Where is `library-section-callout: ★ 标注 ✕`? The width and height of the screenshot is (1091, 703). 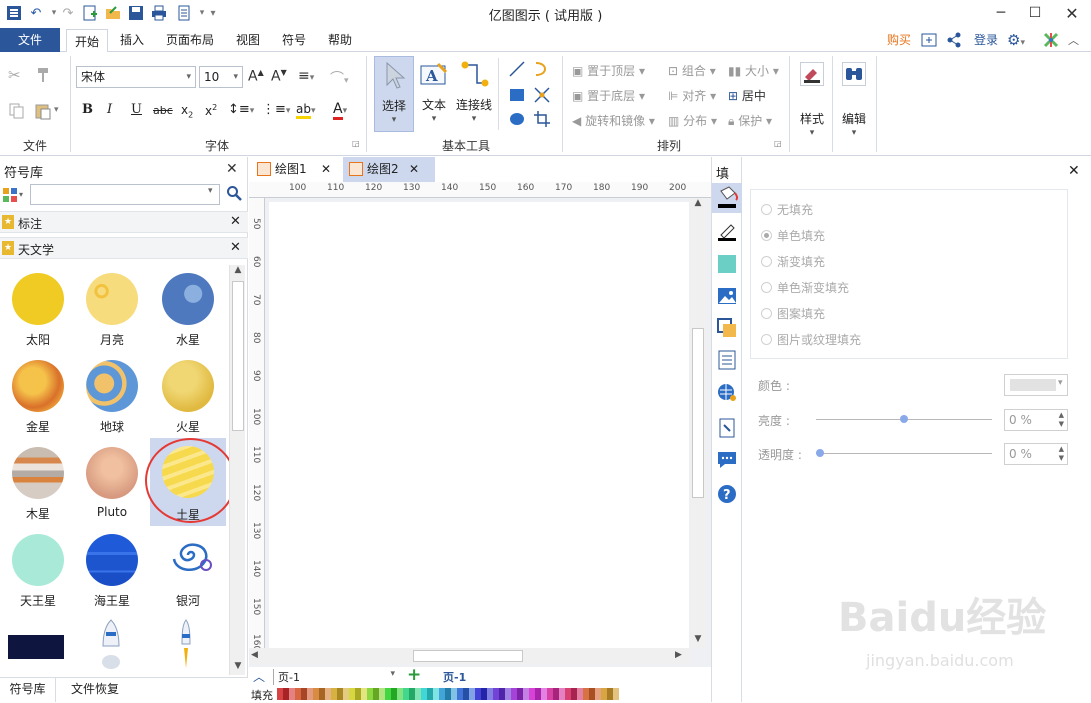
library-section-callout: ★ 标注 ✕ is located at coordinates (124, 222).